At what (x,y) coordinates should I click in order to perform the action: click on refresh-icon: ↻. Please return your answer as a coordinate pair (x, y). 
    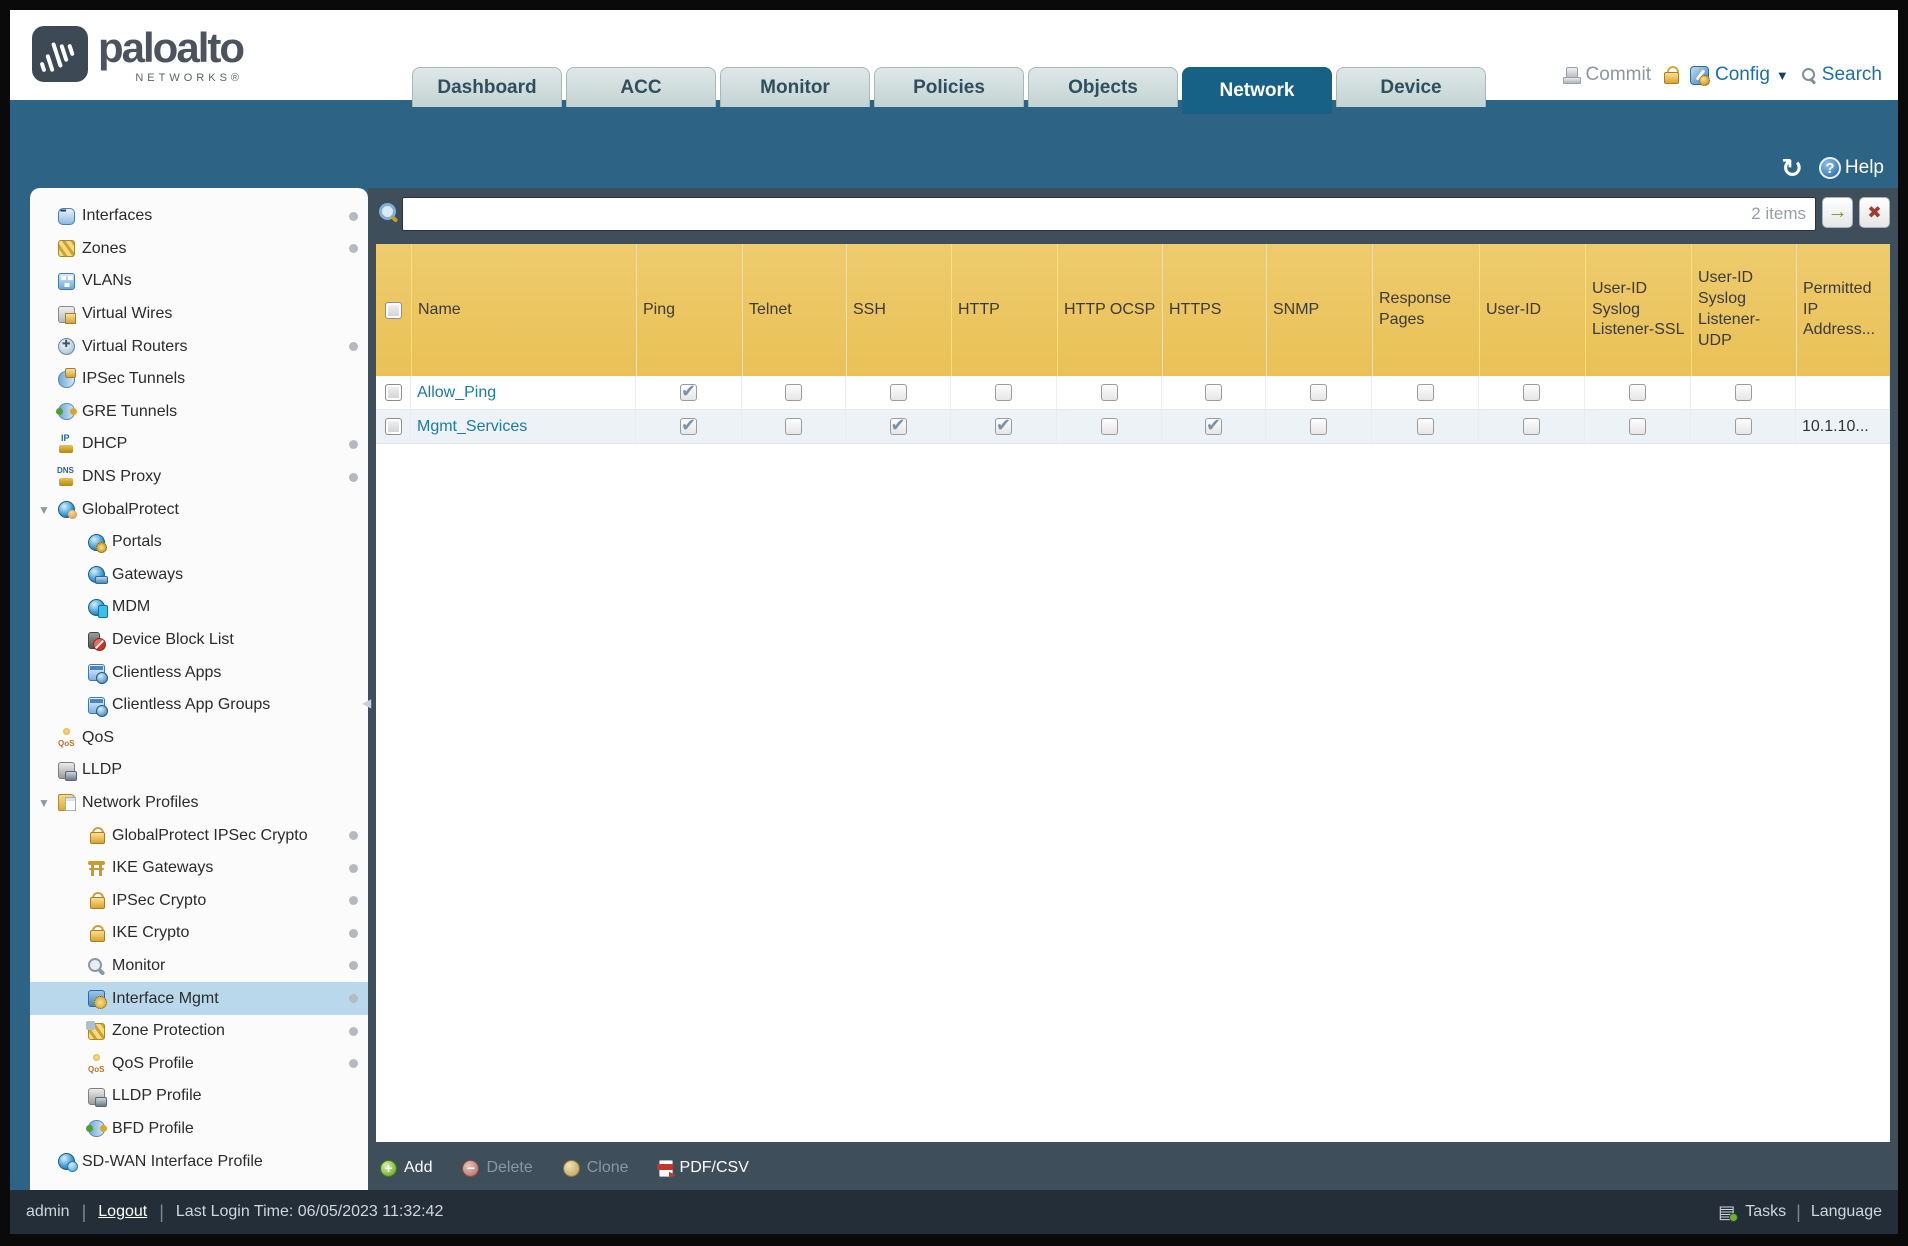
    Looking at the image, I should click on (1792, 168).